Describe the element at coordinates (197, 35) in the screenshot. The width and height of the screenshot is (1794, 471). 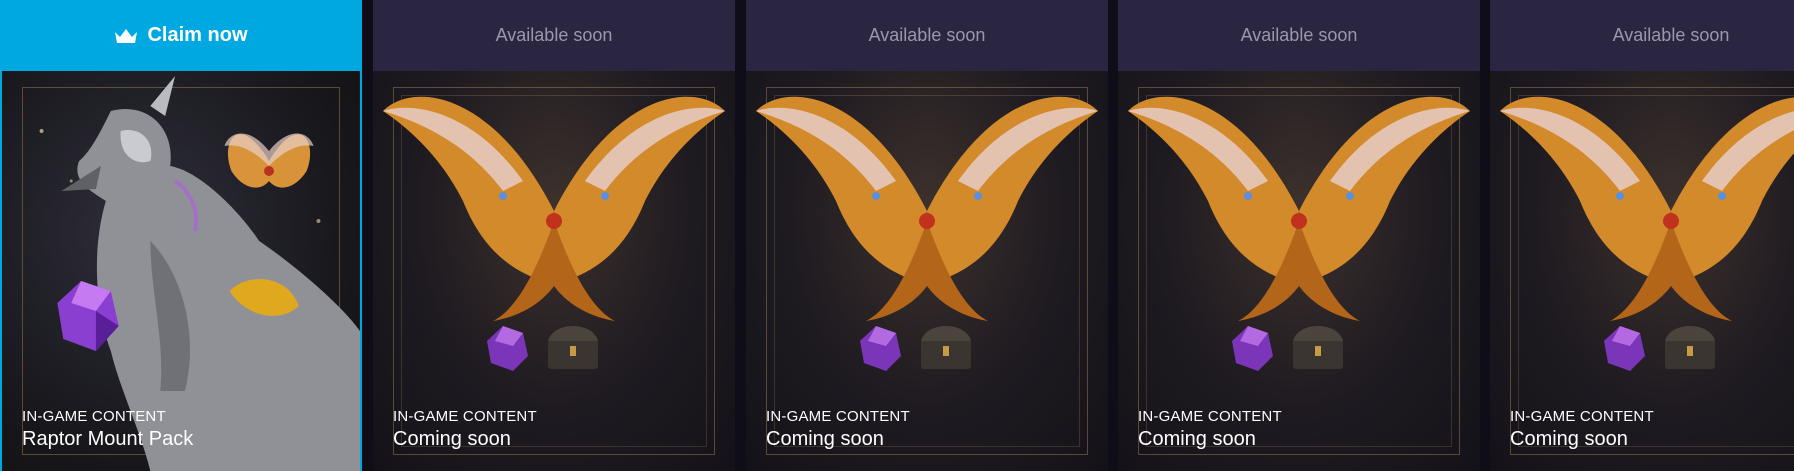
I see `claim-now-label: Claim now` at that location.